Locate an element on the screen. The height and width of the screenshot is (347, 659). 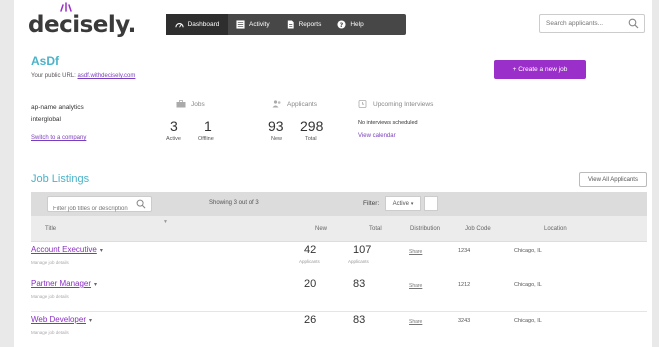
nav-reports: Reports is located at coordinates (304, 24).